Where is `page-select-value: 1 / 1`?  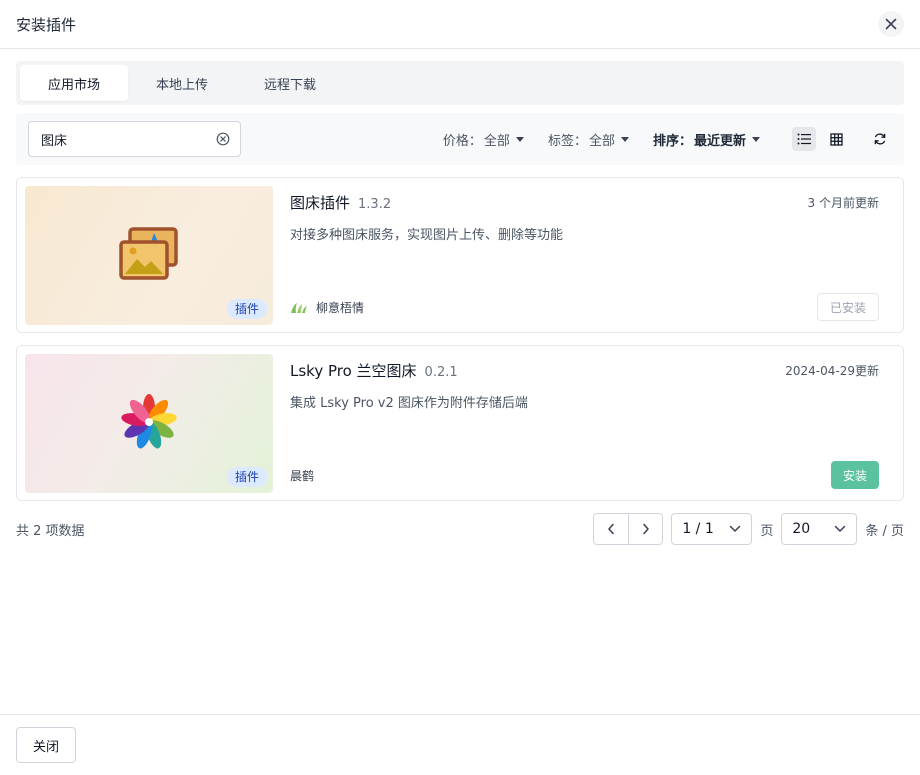 page-select-value: 1 / 1 is located at coordinates (698, 529).